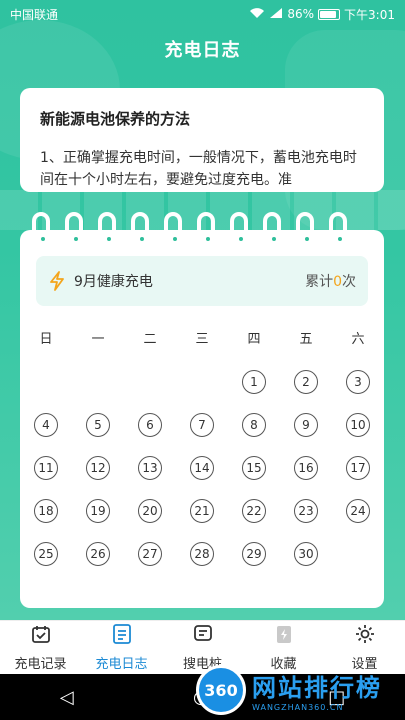  I want to click on battery-icon, so click(329, 14).